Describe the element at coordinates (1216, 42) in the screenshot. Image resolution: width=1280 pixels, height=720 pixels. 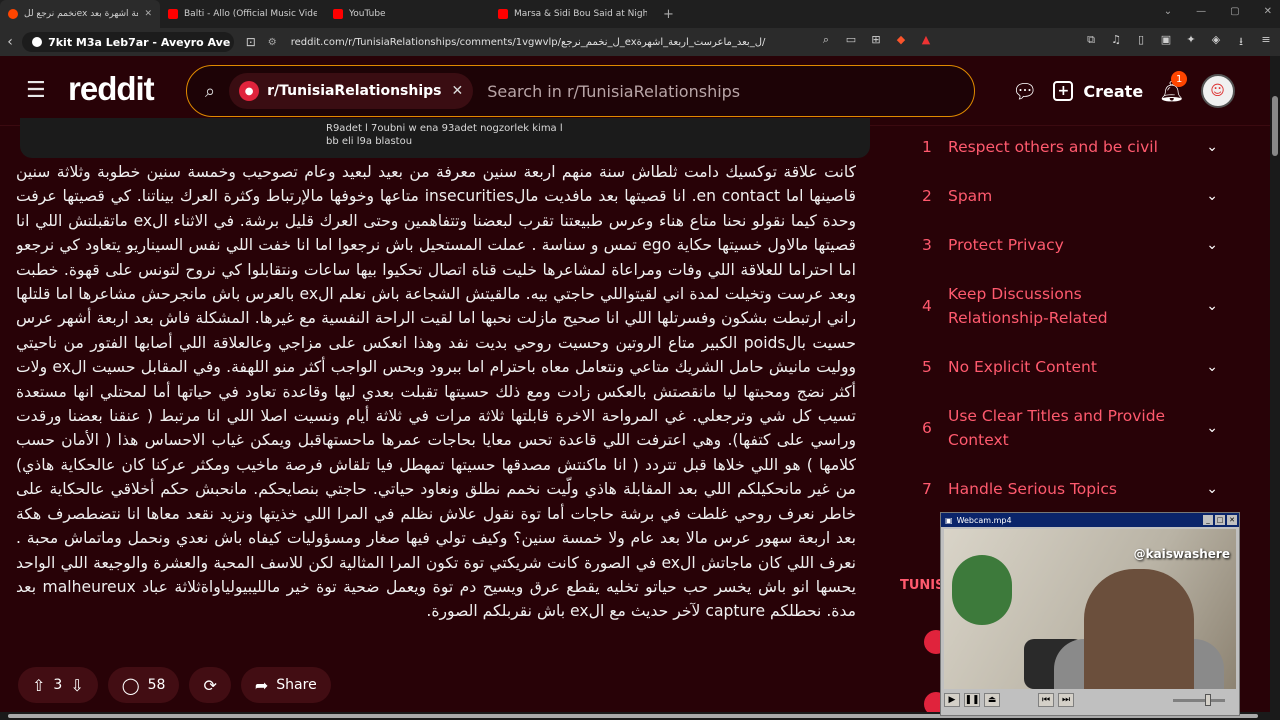
I see `vpn-icon: ◈` at that location.